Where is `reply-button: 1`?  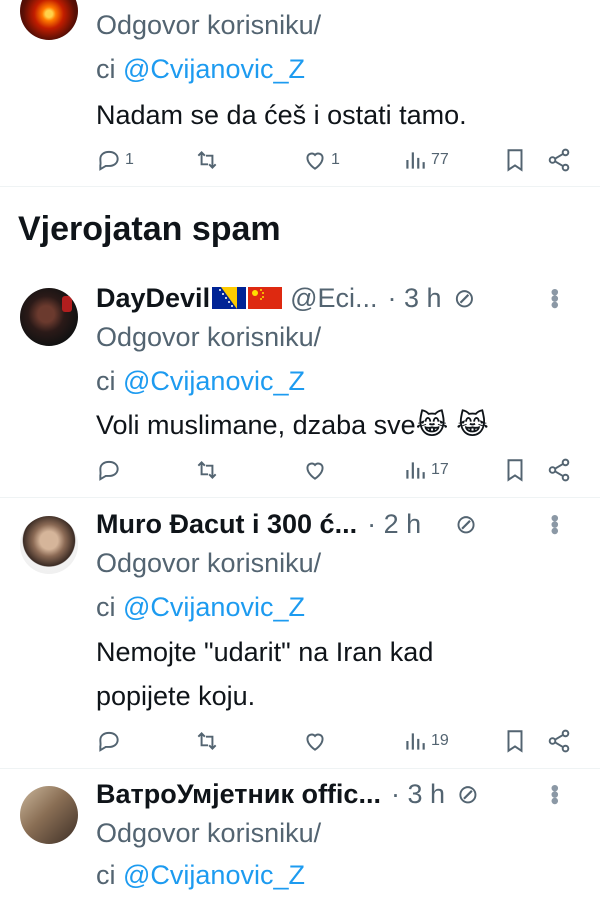 reply-button: 1 is located at coordinates (115, 160).